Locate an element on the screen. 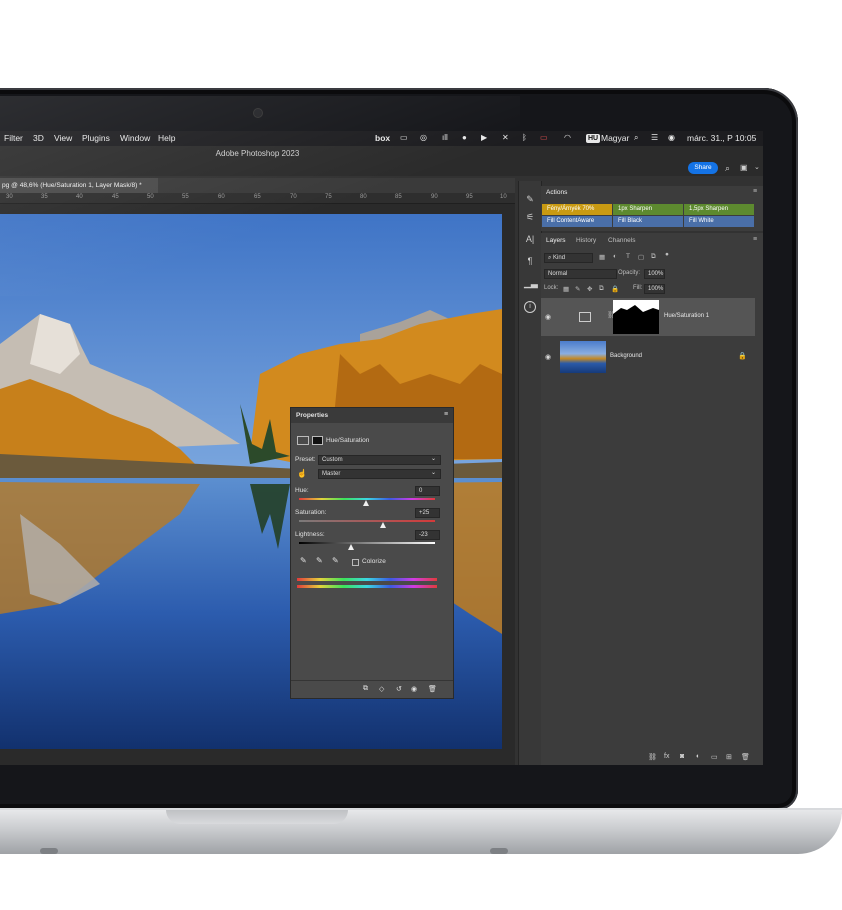 This screenshot has width=842, height=910. saturation-value-field: +25 is located at coordinates (427, 513).